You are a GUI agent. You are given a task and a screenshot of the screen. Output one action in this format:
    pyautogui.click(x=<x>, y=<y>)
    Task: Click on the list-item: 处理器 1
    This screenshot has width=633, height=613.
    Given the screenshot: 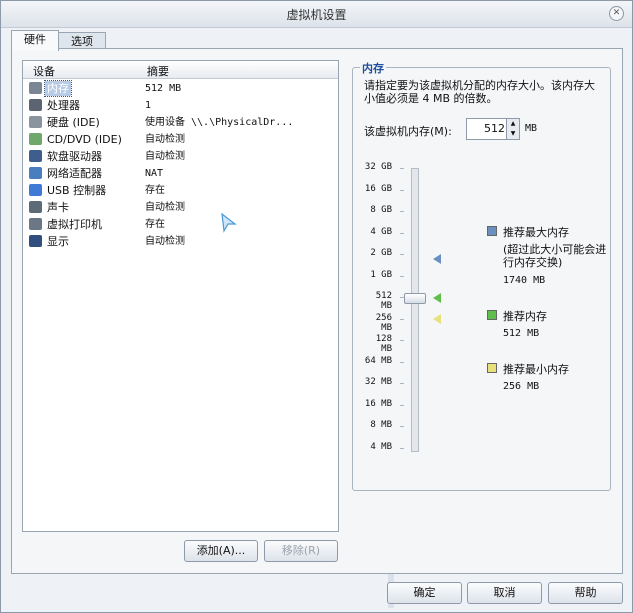 What is the action you would take?
    pyautogui.click(x=181, y=105)
    